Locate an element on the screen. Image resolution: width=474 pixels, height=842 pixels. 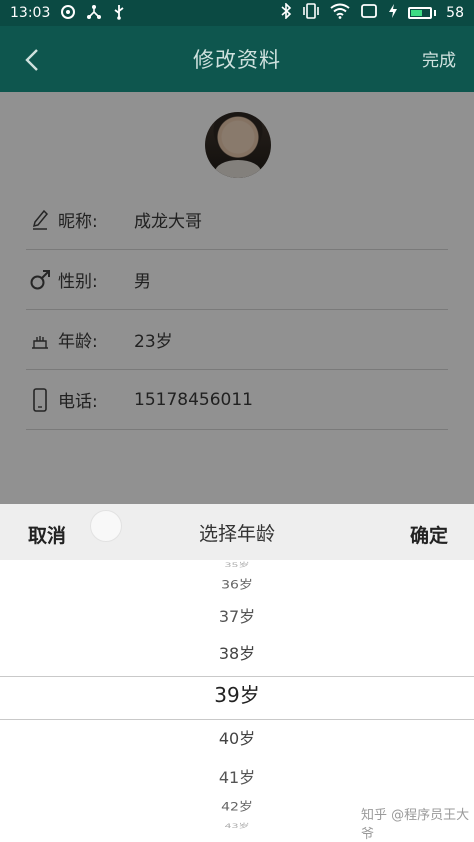
picker-title: 选择年龄 is located at coordinates (236, 533).